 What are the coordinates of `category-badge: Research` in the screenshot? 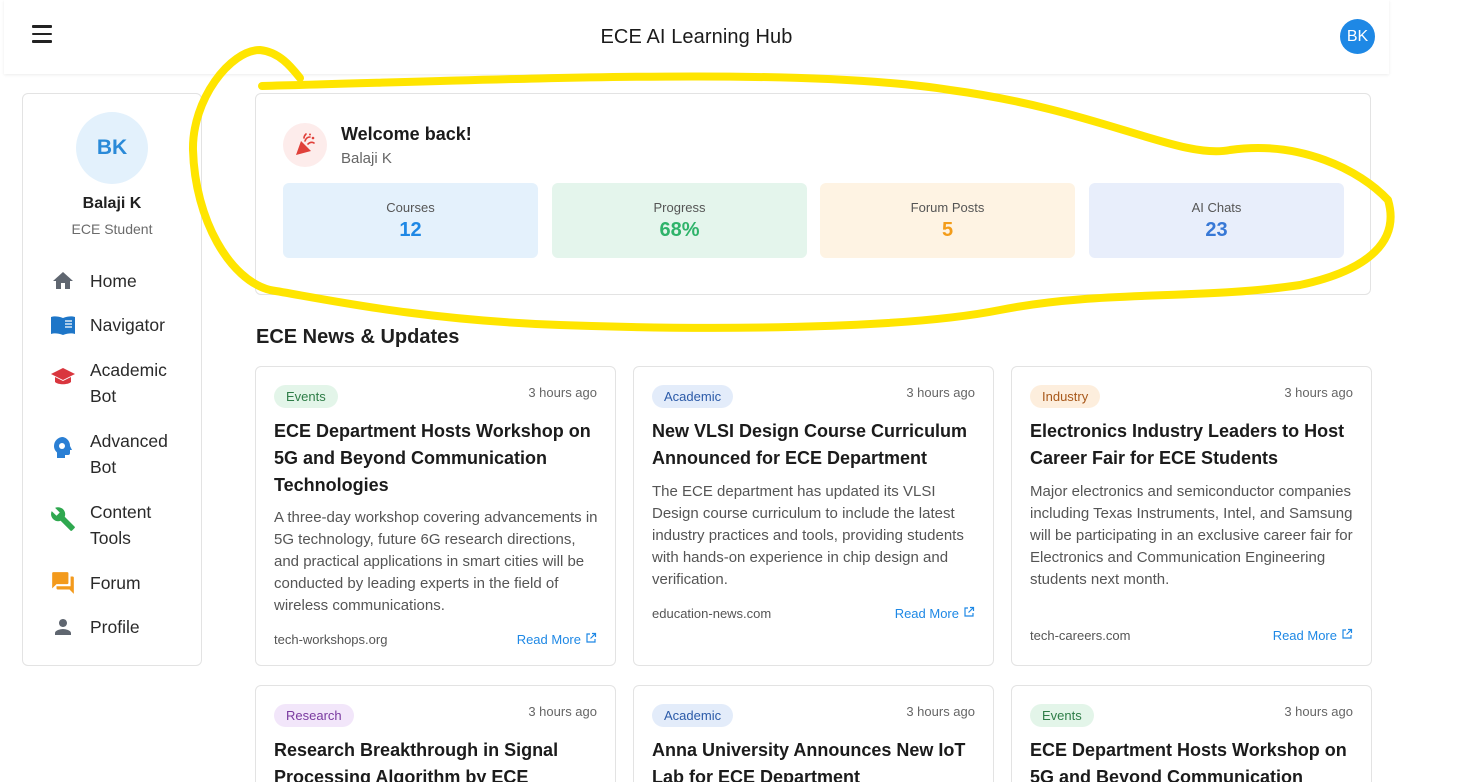 It's located at (314, 715).